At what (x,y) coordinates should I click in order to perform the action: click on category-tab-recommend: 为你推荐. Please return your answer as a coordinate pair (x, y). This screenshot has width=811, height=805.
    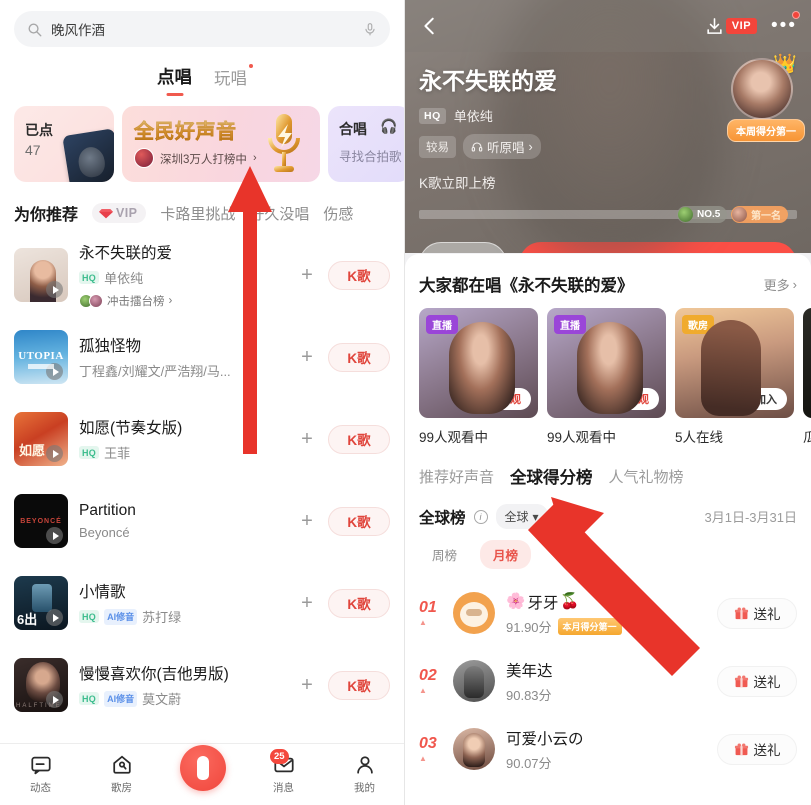
    Looking at the image, I should click on (46, 213).